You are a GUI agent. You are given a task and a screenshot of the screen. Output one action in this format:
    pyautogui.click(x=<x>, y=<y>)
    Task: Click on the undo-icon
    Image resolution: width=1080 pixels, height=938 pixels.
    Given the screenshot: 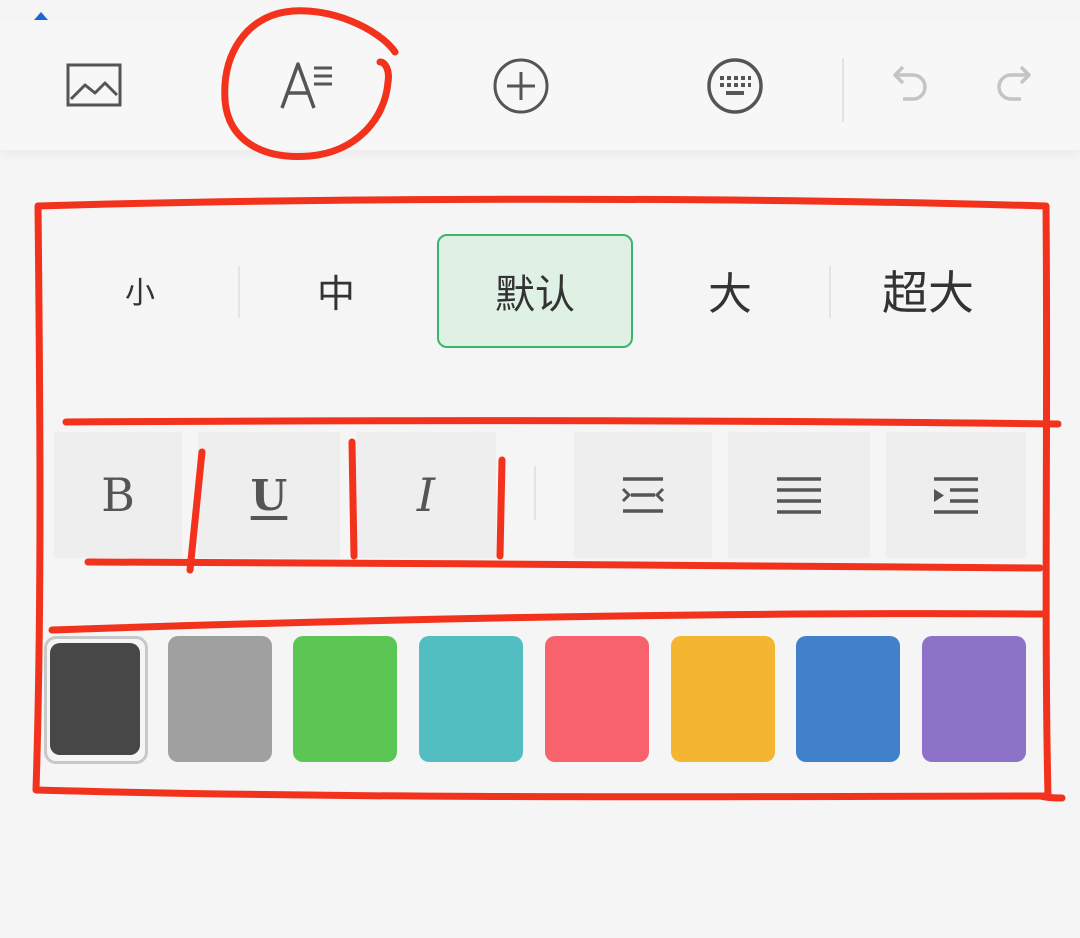 What is the action you would take?
    pyautogui.click(x=910, y=83)
    